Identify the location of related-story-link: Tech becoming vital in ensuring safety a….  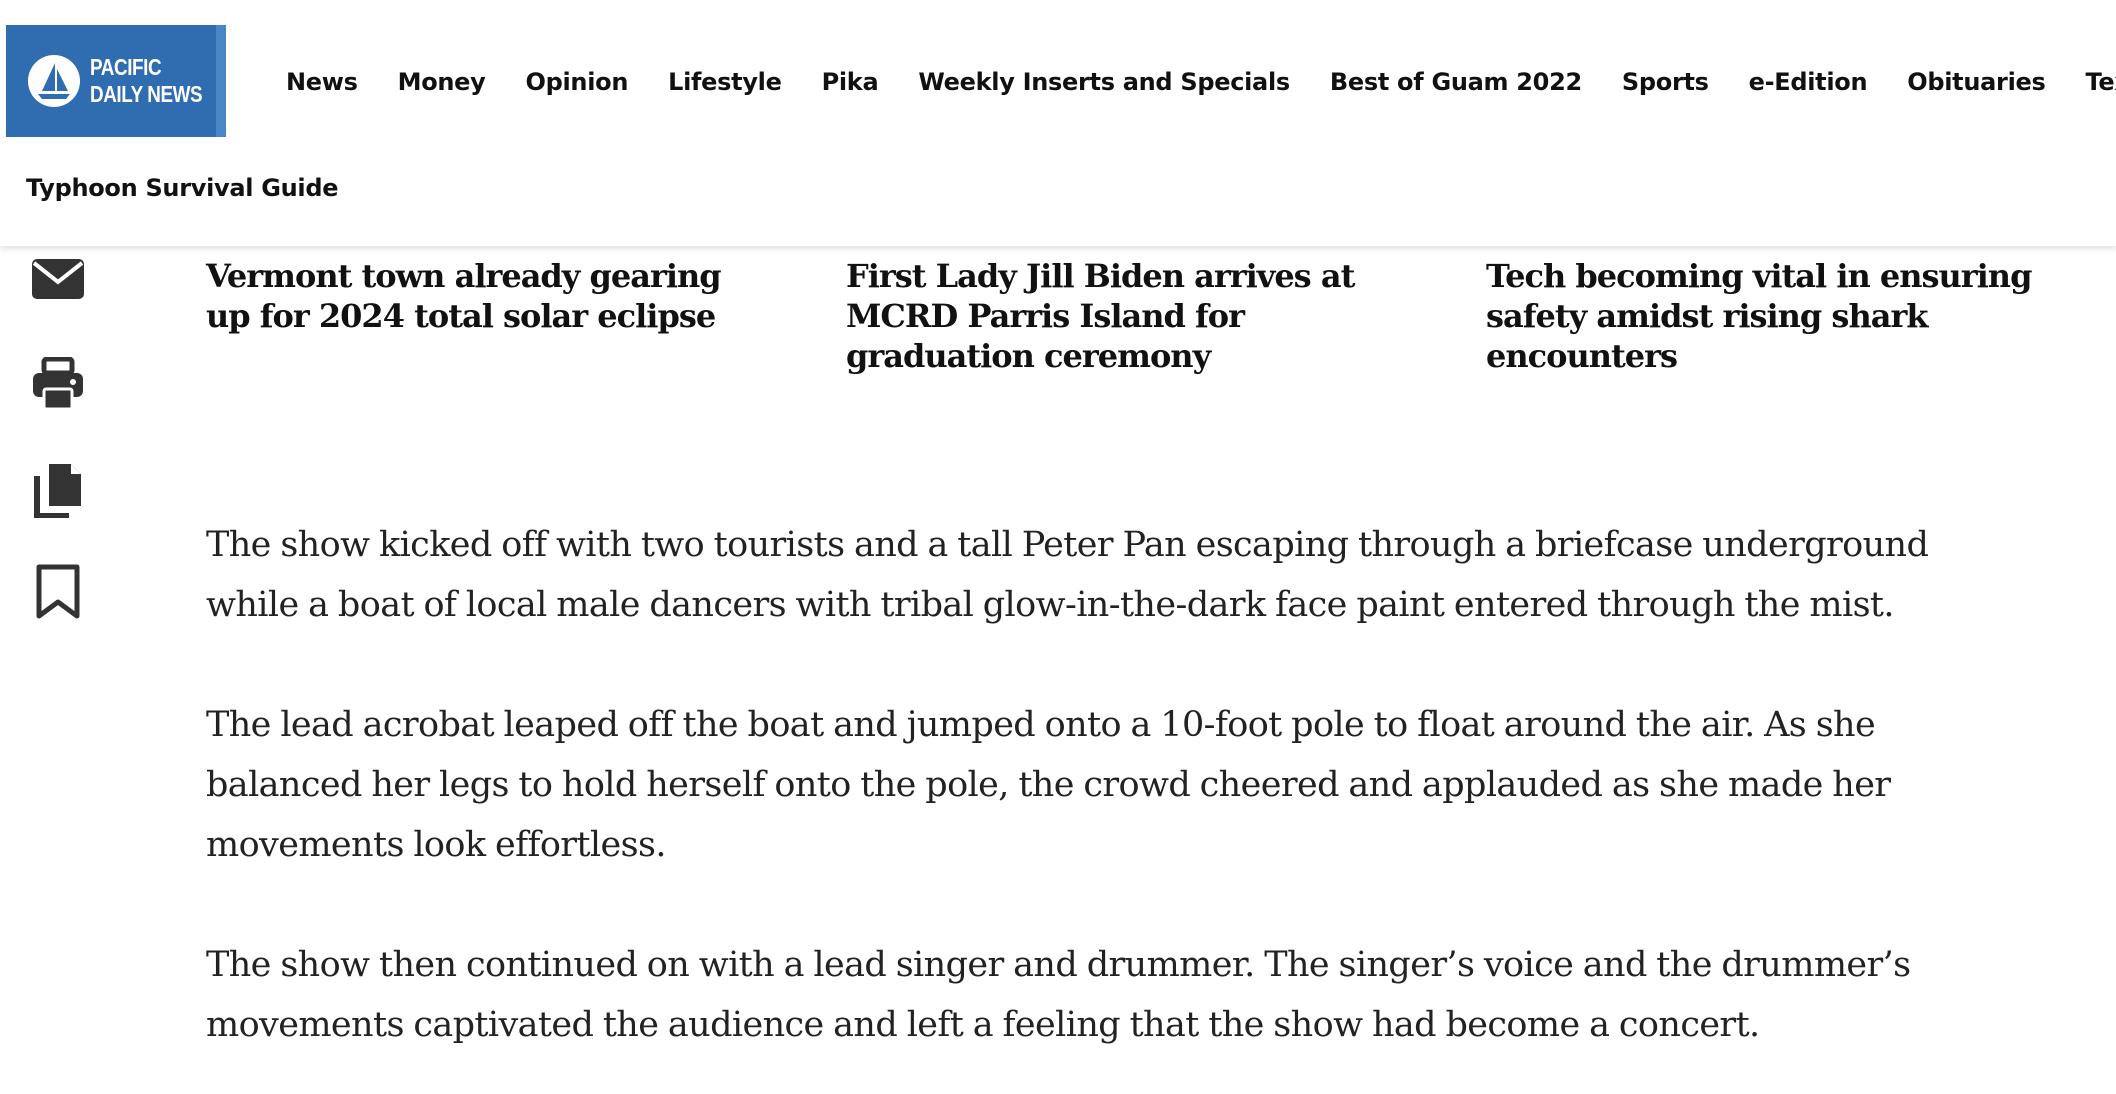
(1766, 316).